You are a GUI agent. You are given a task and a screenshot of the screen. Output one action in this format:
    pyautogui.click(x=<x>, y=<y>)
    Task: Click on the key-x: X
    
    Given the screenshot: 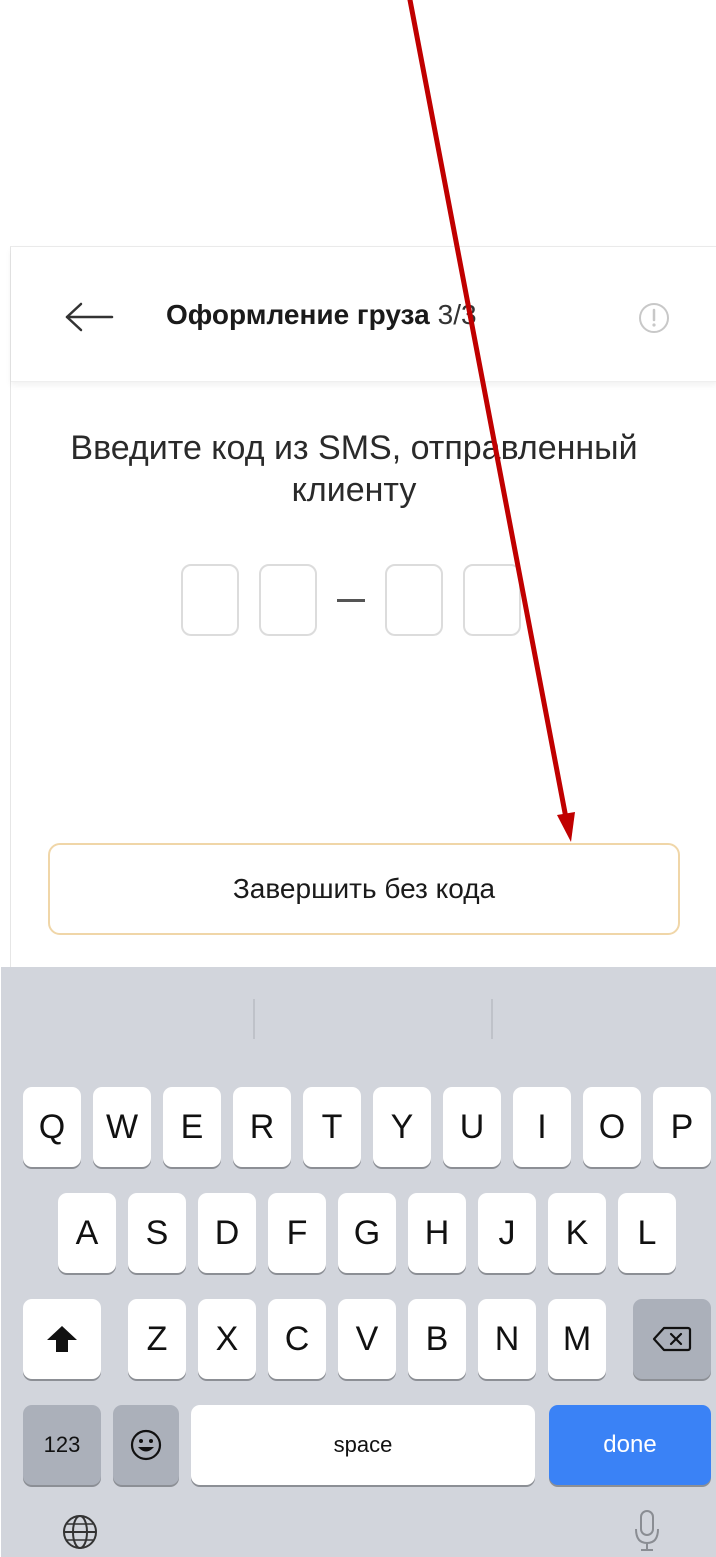 What is the action you would take?
    pyautogui.click(x=227, y=1339)
    